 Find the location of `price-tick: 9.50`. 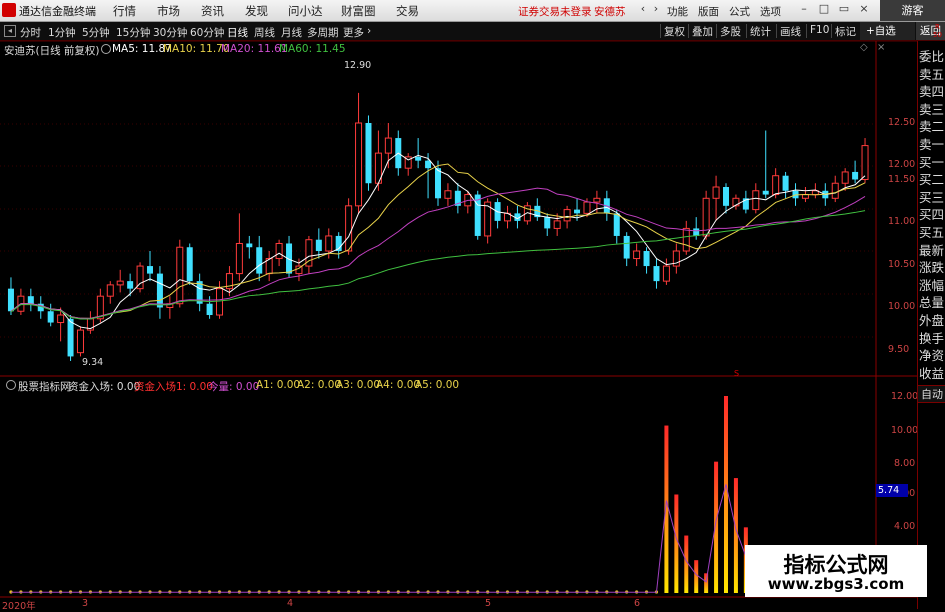

price-tick: 9.50 is located at coordinates (899, 349).